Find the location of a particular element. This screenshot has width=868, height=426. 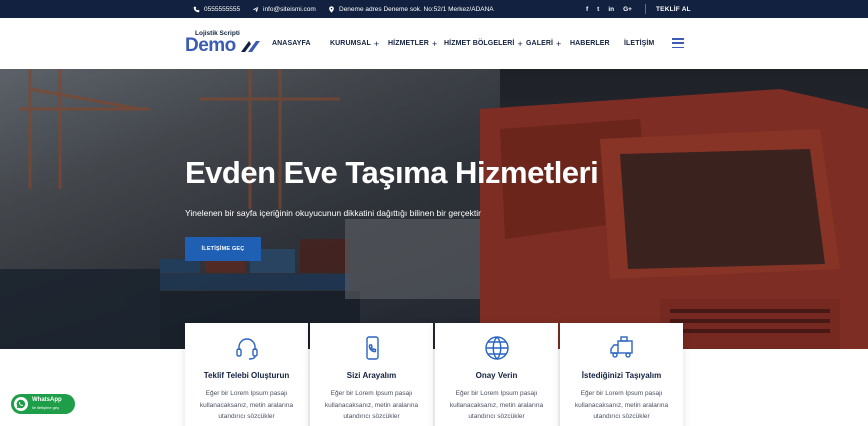

nav-label: HABERLER is located at coordinates (590, 43).